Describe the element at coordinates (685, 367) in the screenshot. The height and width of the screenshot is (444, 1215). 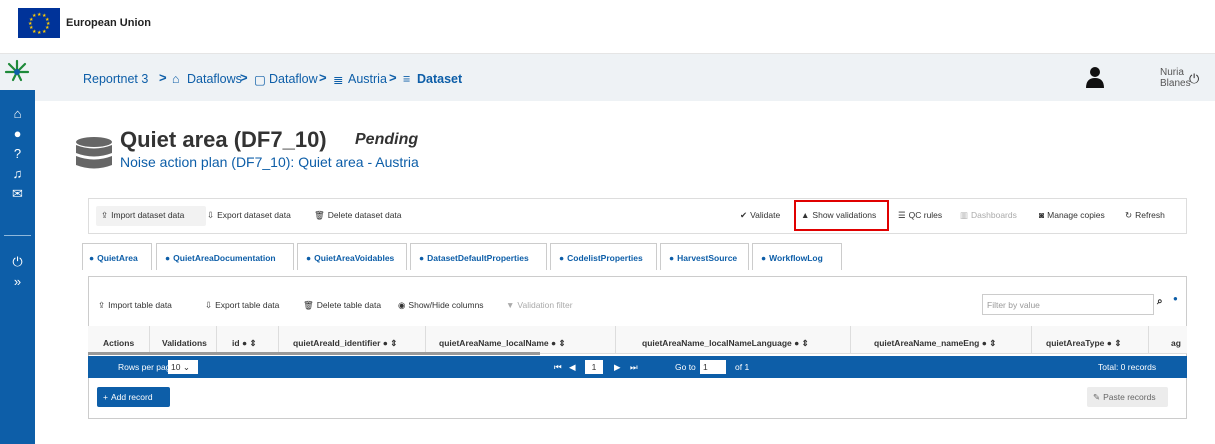
I see `goto-label: Go to` at that location.